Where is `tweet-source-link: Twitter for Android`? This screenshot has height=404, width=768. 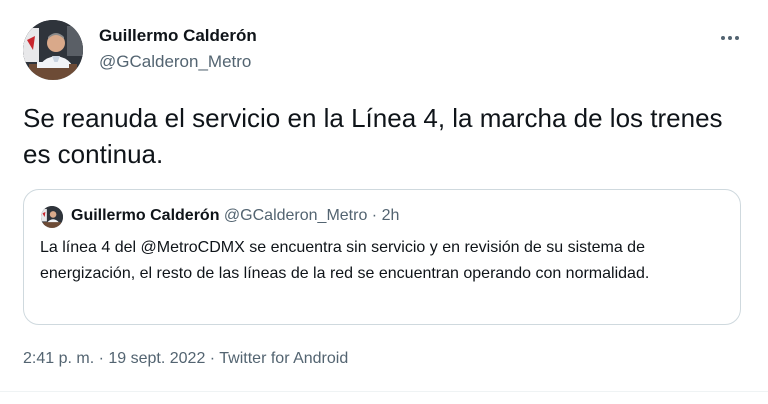
tweet-source-link: Twitter for Android is located at coordinates (283, 358).